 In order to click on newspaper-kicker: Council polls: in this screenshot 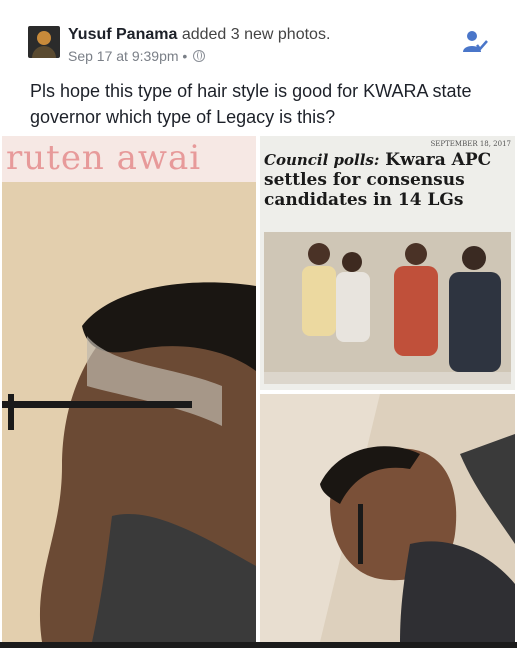, I will do `click(322, 160)`.